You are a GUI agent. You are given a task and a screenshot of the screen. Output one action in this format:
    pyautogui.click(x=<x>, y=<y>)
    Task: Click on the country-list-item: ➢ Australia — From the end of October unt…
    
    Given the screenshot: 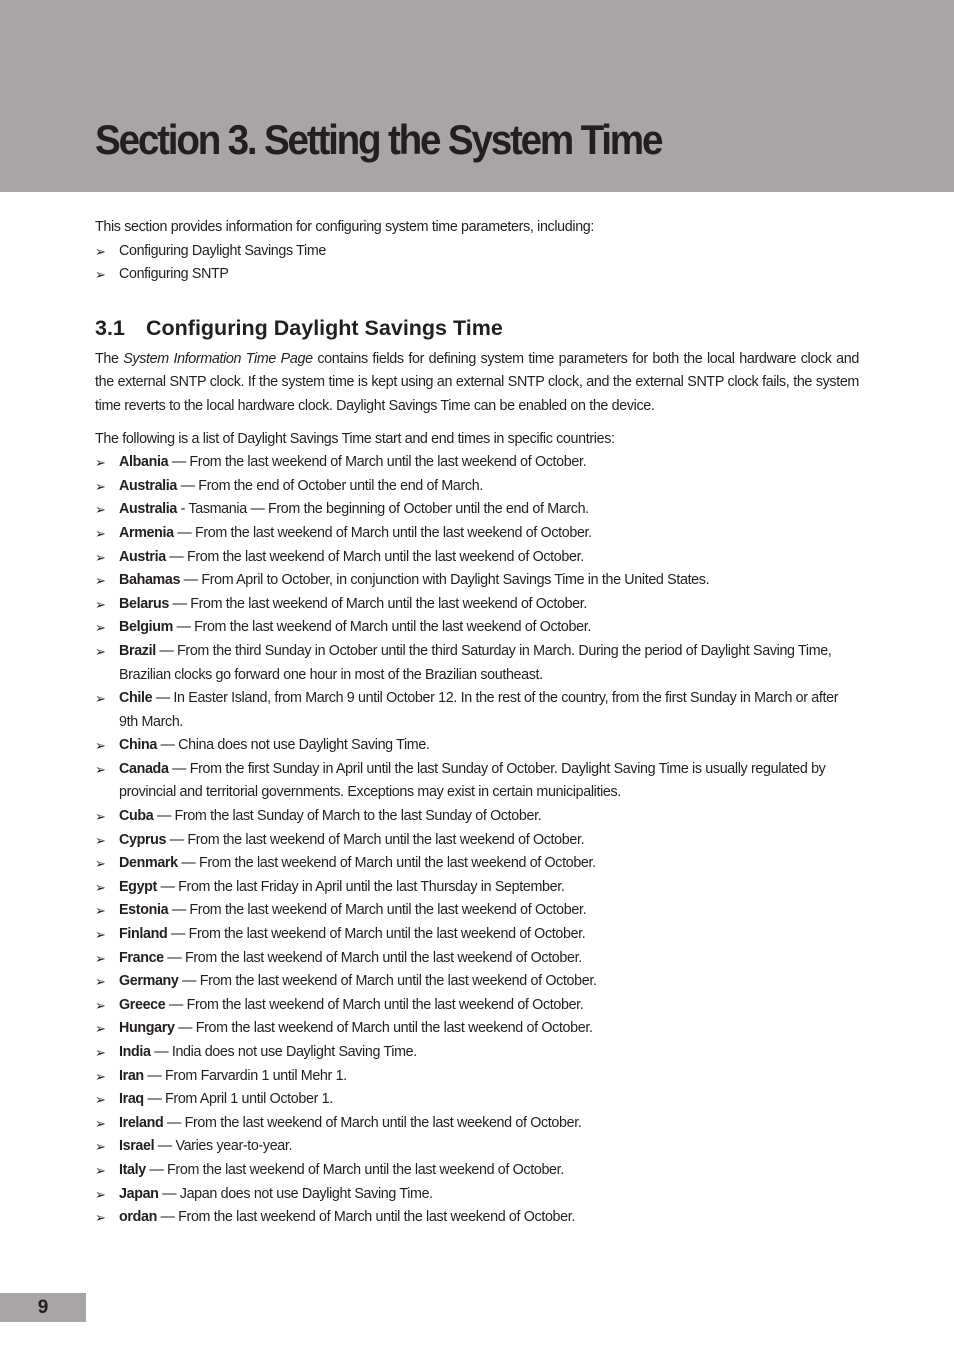 What is the action you would take?
    pyautogui.click(x=477, y=487)
    